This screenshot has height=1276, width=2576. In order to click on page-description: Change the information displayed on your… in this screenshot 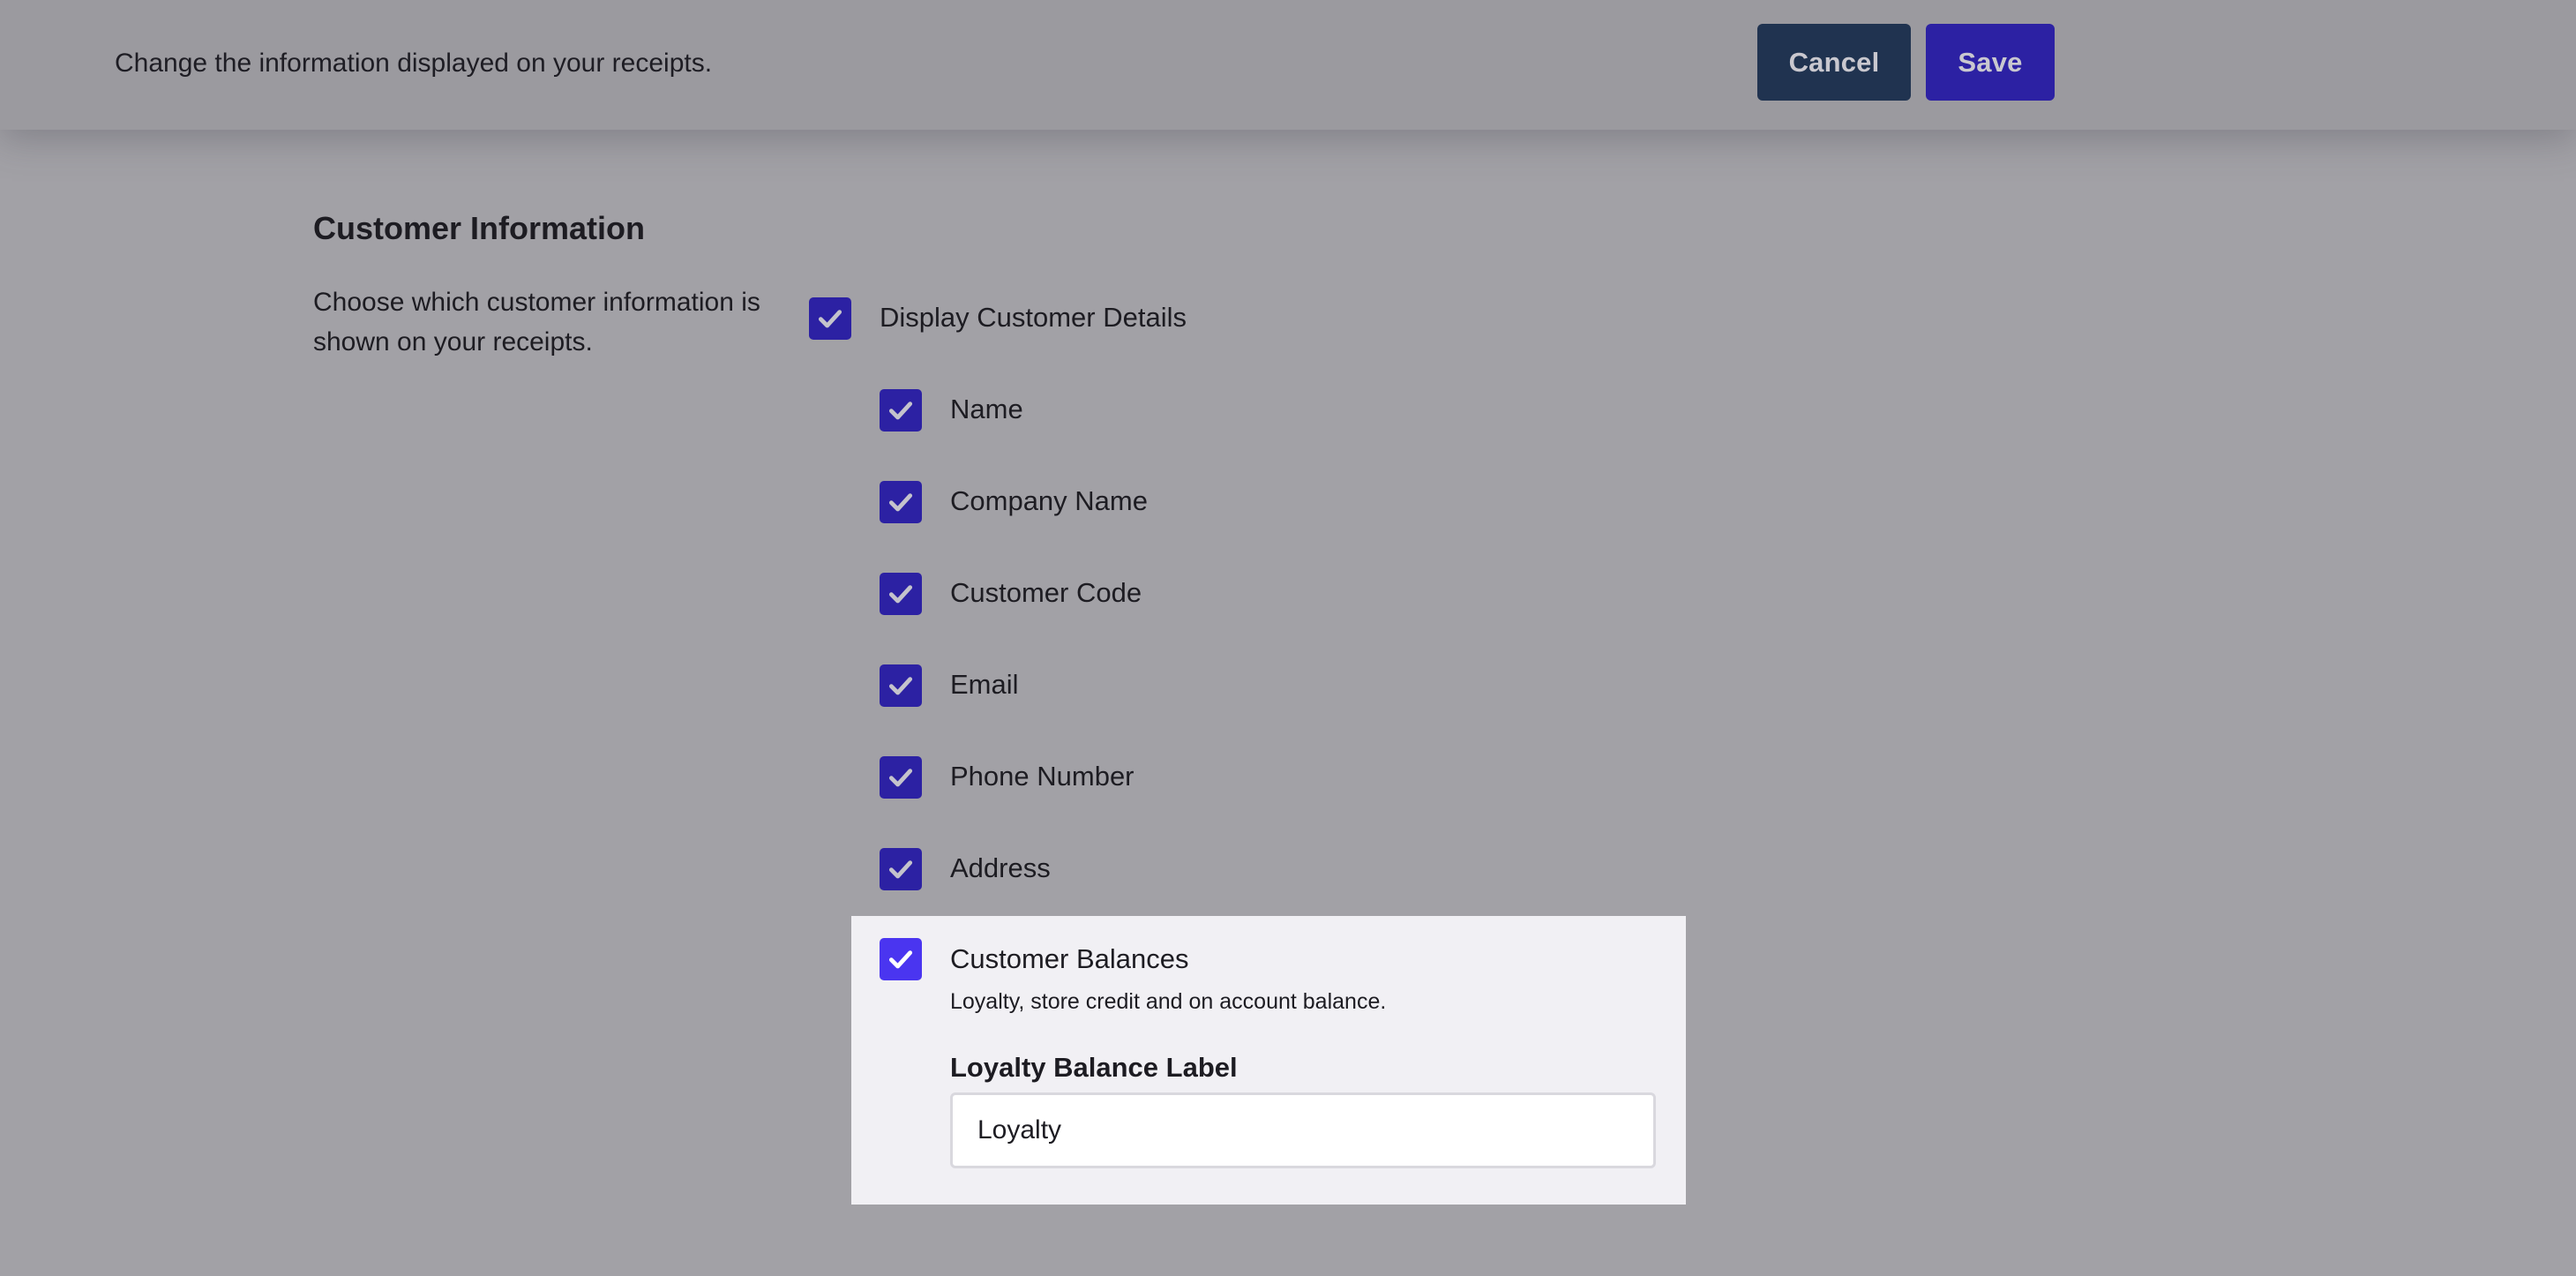, I will do `click(414, 63)`.